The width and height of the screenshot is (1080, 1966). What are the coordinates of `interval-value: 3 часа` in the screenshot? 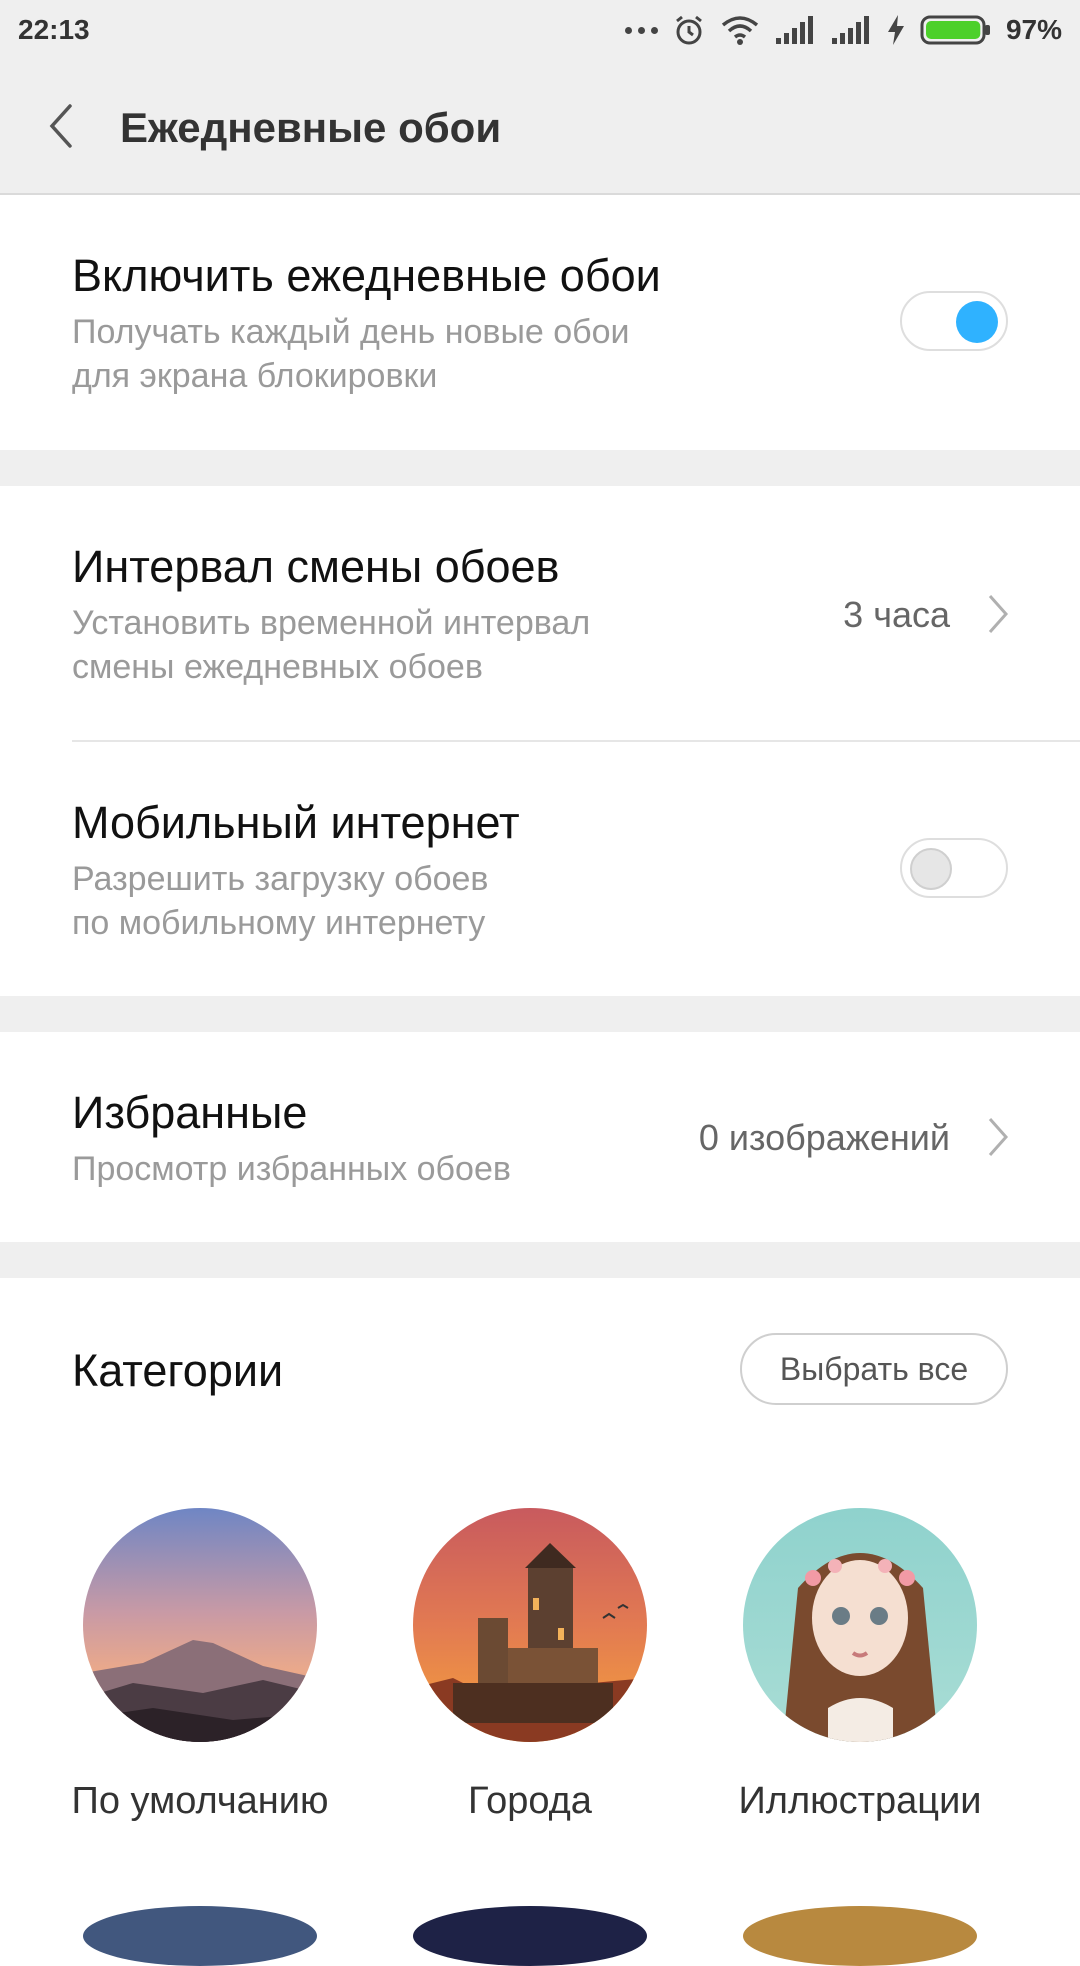 It's located at (896, 614).